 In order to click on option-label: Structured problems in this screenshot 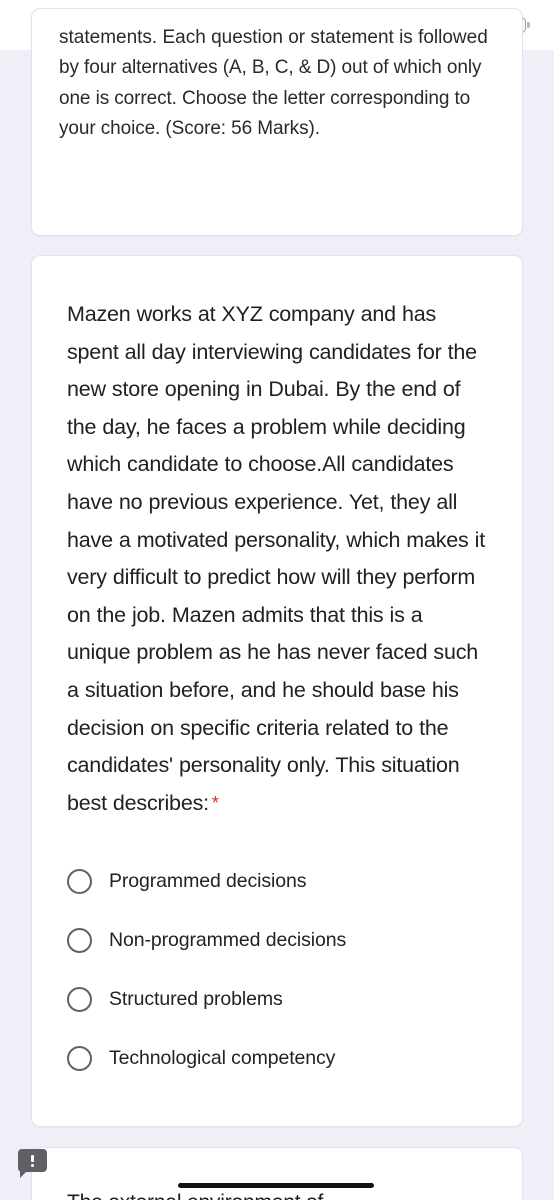, I will do `click(196, 999)`.